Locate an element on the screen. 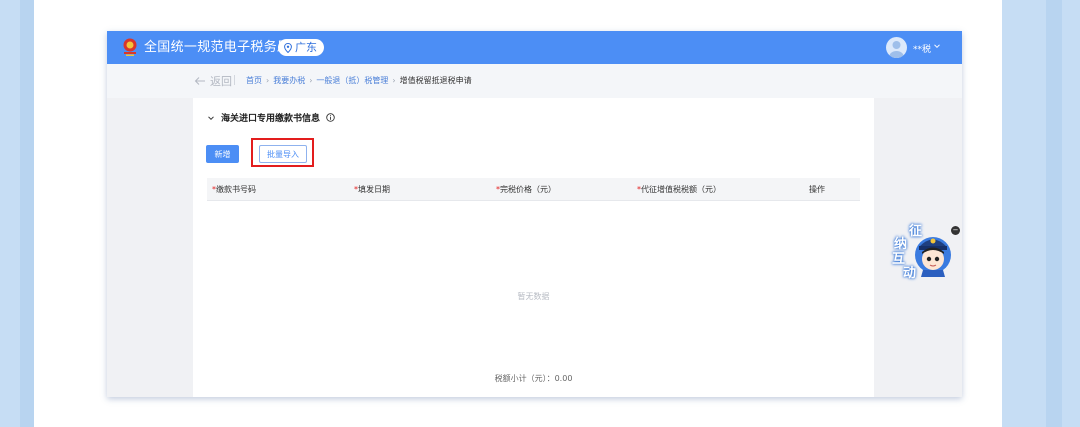 This screenshot has width=1080, height=427. column-header-issue-date: *填发日期 is located at coordinates (372, 189).